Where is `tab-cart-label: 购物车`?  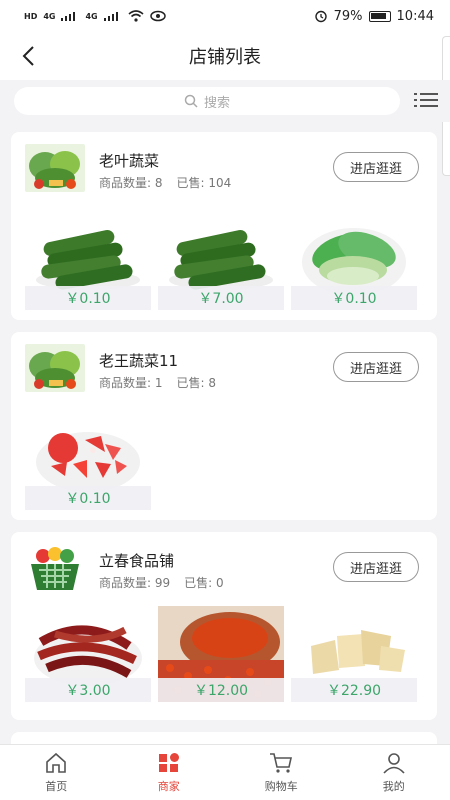 tab-cart-label: 购物车 is located at coordinates (281, 786).